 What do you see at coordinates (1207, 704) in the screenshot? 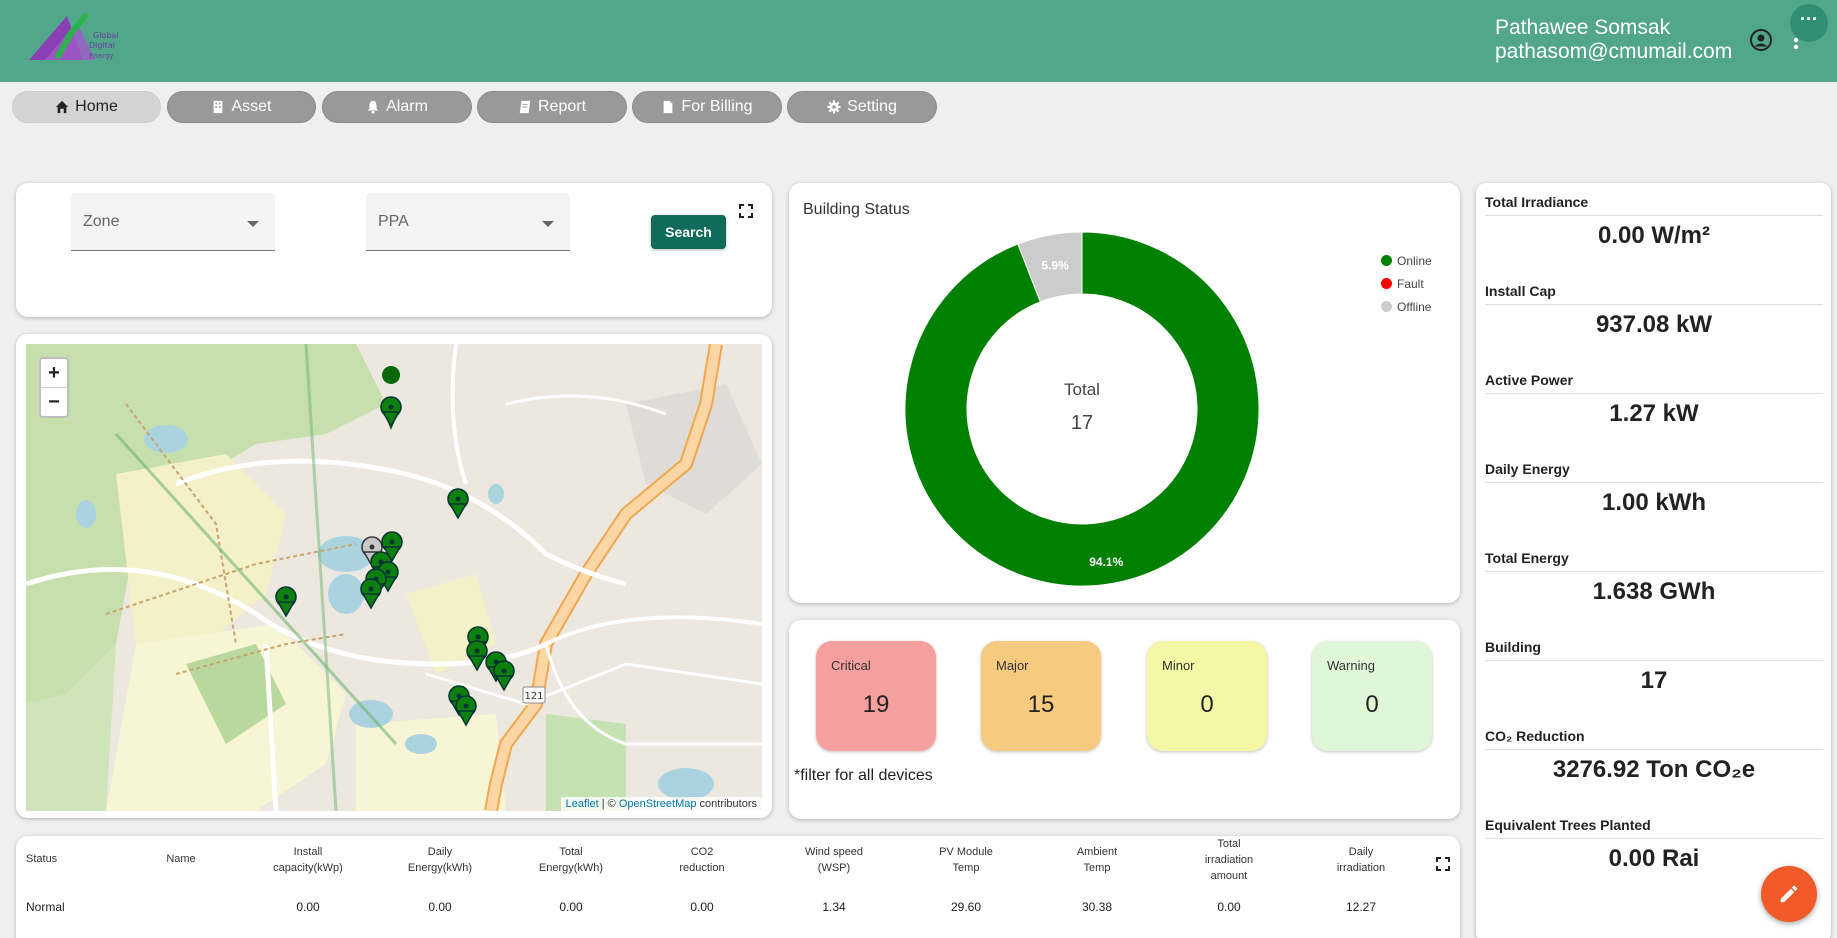
I see `alarm-minor-count: 0` at bounding box center [1207, 704].